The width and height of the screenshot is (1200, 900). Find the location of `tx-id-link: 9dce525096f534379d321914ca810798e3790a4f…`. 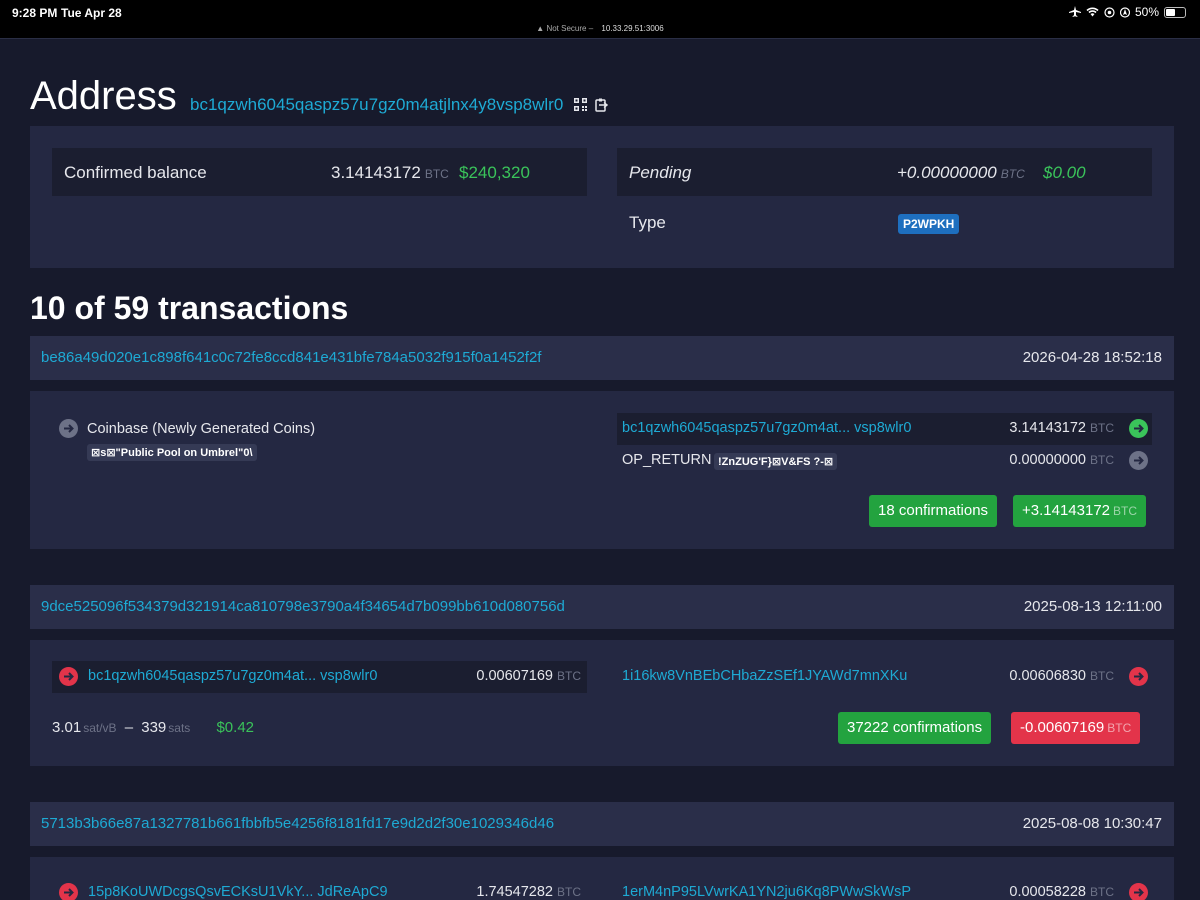

tx-id-link: 9dce525096f534379d321914ca810798e3790a4f… is located at coordinates (303, 606).